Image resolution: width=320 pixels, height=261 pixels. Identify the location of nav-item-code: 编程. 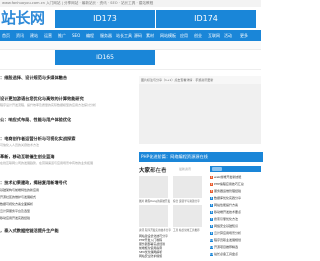
(90, 35).